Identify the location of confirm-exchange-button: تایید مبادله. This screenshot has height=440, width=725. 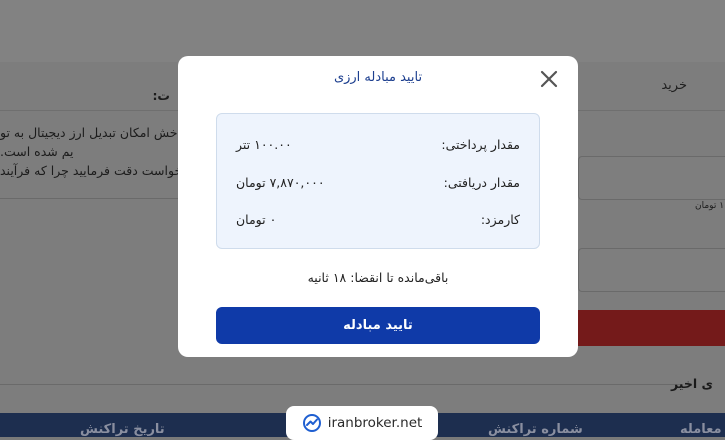
(378, 325).